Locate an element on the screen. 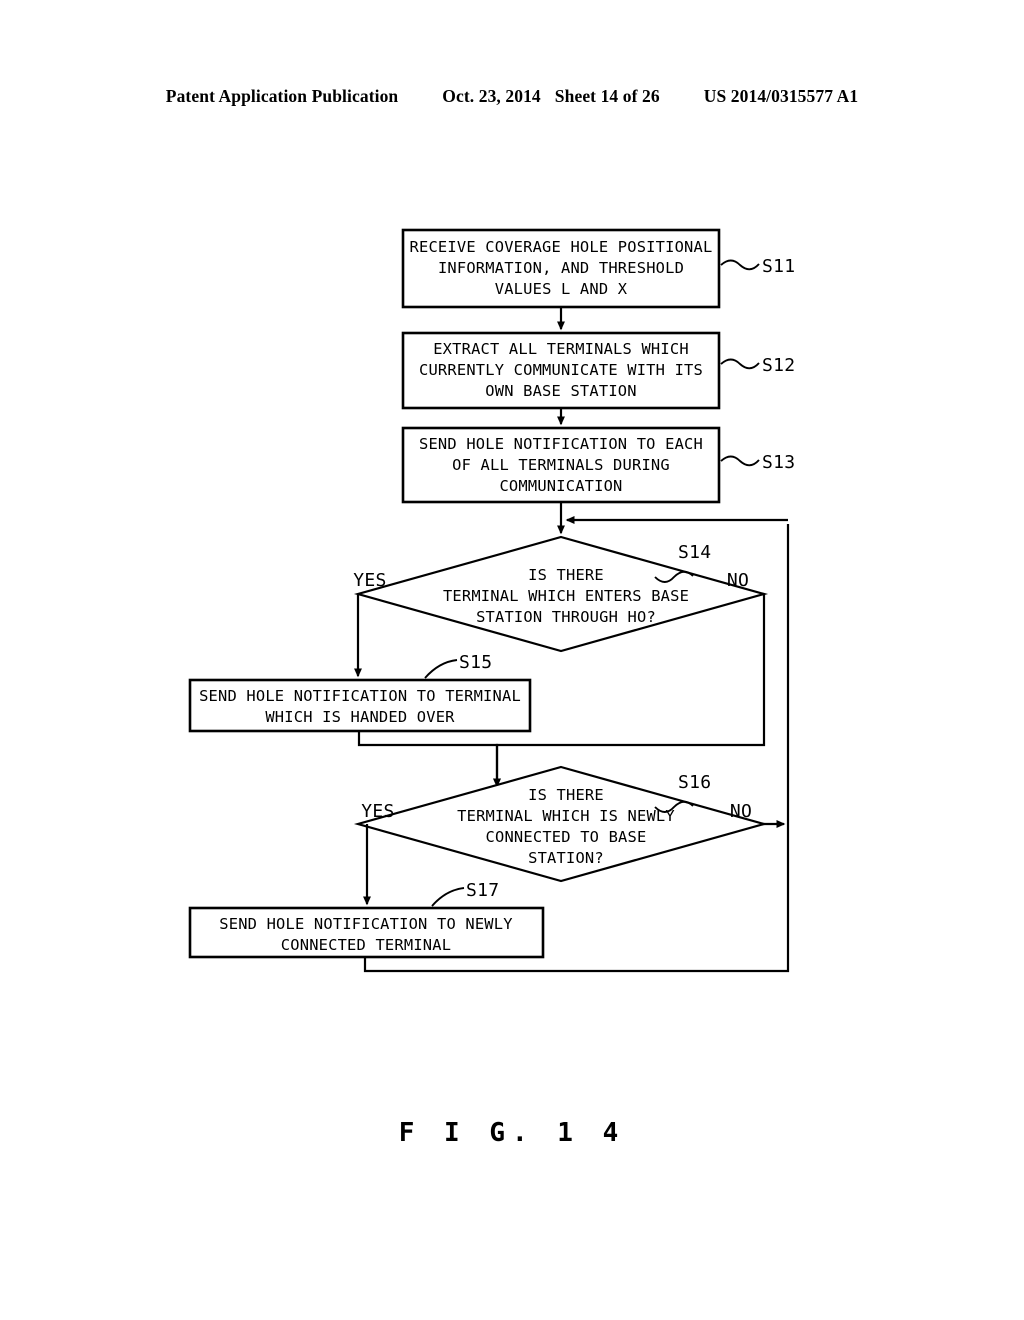 This screenshot has width=1024, height=1320. node-s14-line-2: TERMINAL WHICH ENTERS BASE is located at coordinates (566, 596).